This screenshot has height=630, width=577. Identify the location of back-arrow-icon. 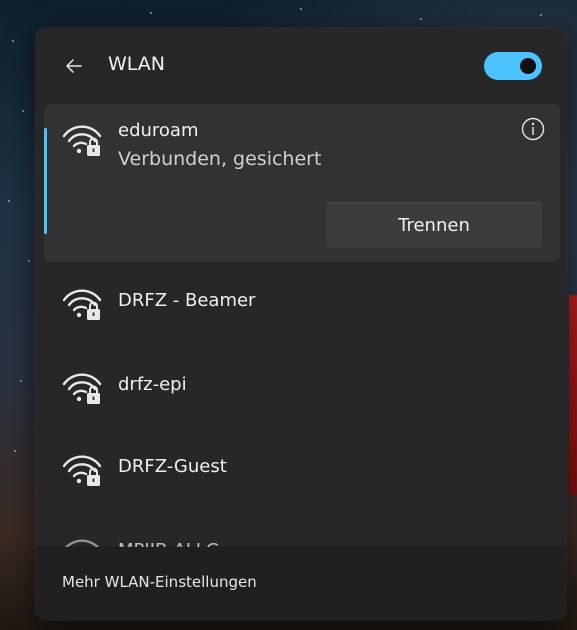
(74, 66).